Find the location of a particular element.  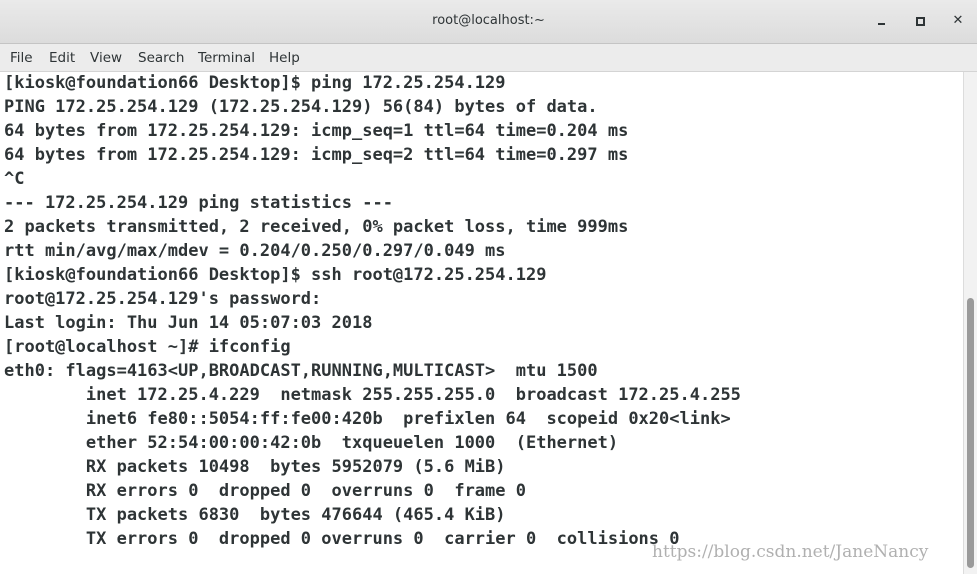

terminal-line: TX packets 6830 bytes 476644 (465.4 KiB) is located at coordinates (255, 515).